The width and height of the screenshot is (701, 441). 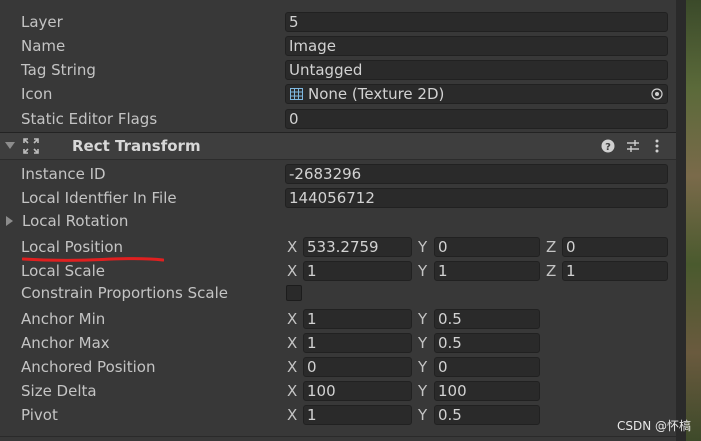 I want to click on texture-icon, so click(x=296, y=94).